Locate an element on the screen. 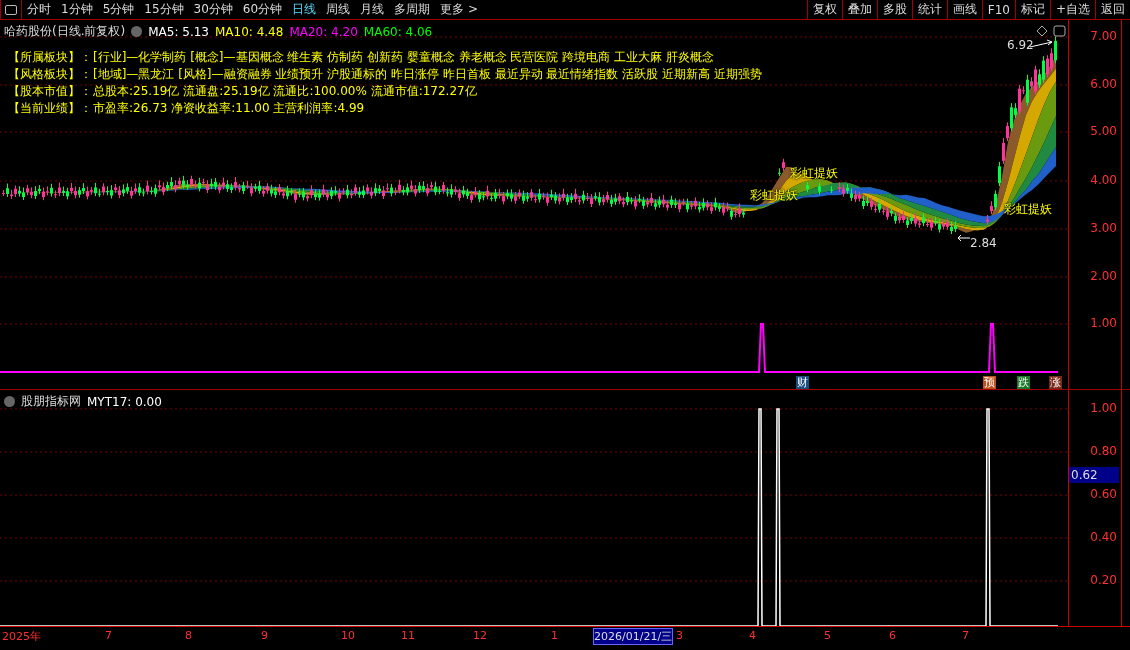 The height and width of the screenshot is (650, 1130). info-value: [地域]—黑龙江 [风格]—融资融券 业绩预升 沪股通标的 昨日涨停 昨日首板 最近异动 最近情绪指数 活跃股 近期新高 近期强势 is located at coordinates (427, 74).